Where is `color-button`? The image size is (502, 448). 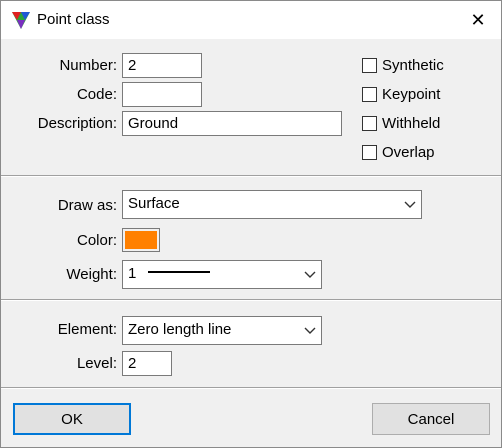 color-button is located at coordinates (141, 240).